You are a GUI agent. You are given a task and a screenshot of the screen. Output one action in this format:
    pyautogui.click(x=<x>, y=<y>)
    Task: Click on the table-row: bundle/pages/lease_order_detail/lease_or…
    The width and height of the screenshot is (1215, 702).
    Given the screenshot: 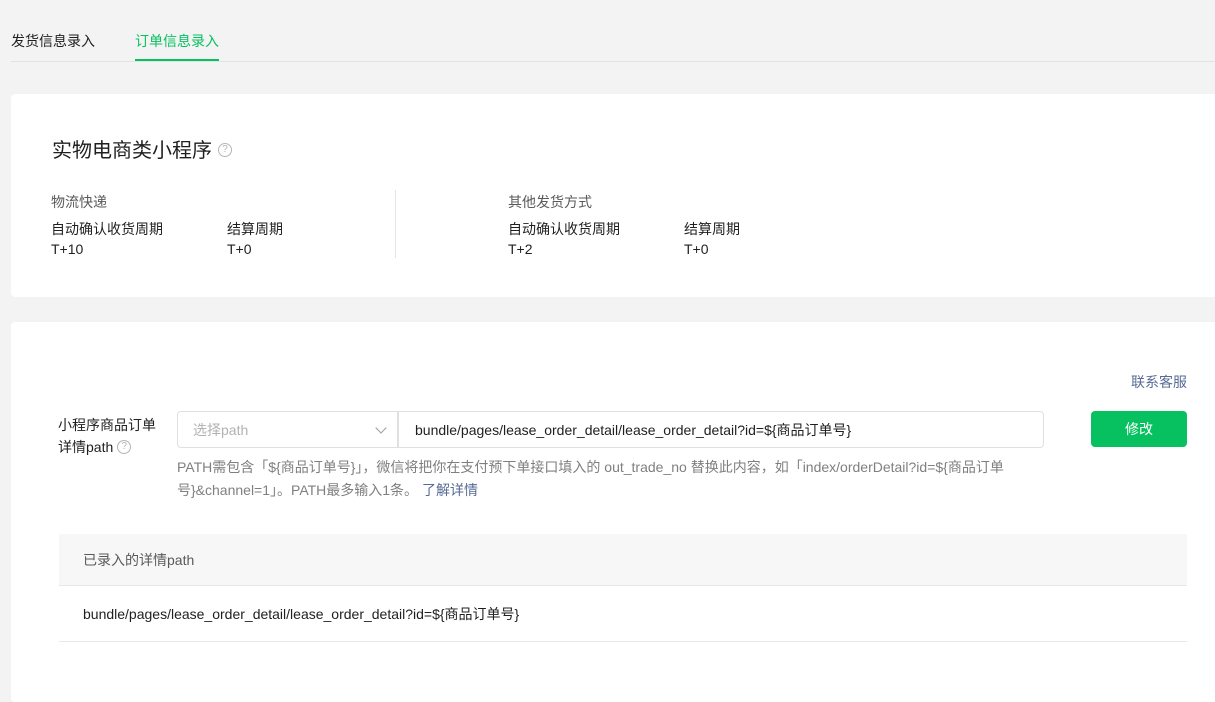 What is the action you would take?
    pyautogui.click(x=623, y=614)
    